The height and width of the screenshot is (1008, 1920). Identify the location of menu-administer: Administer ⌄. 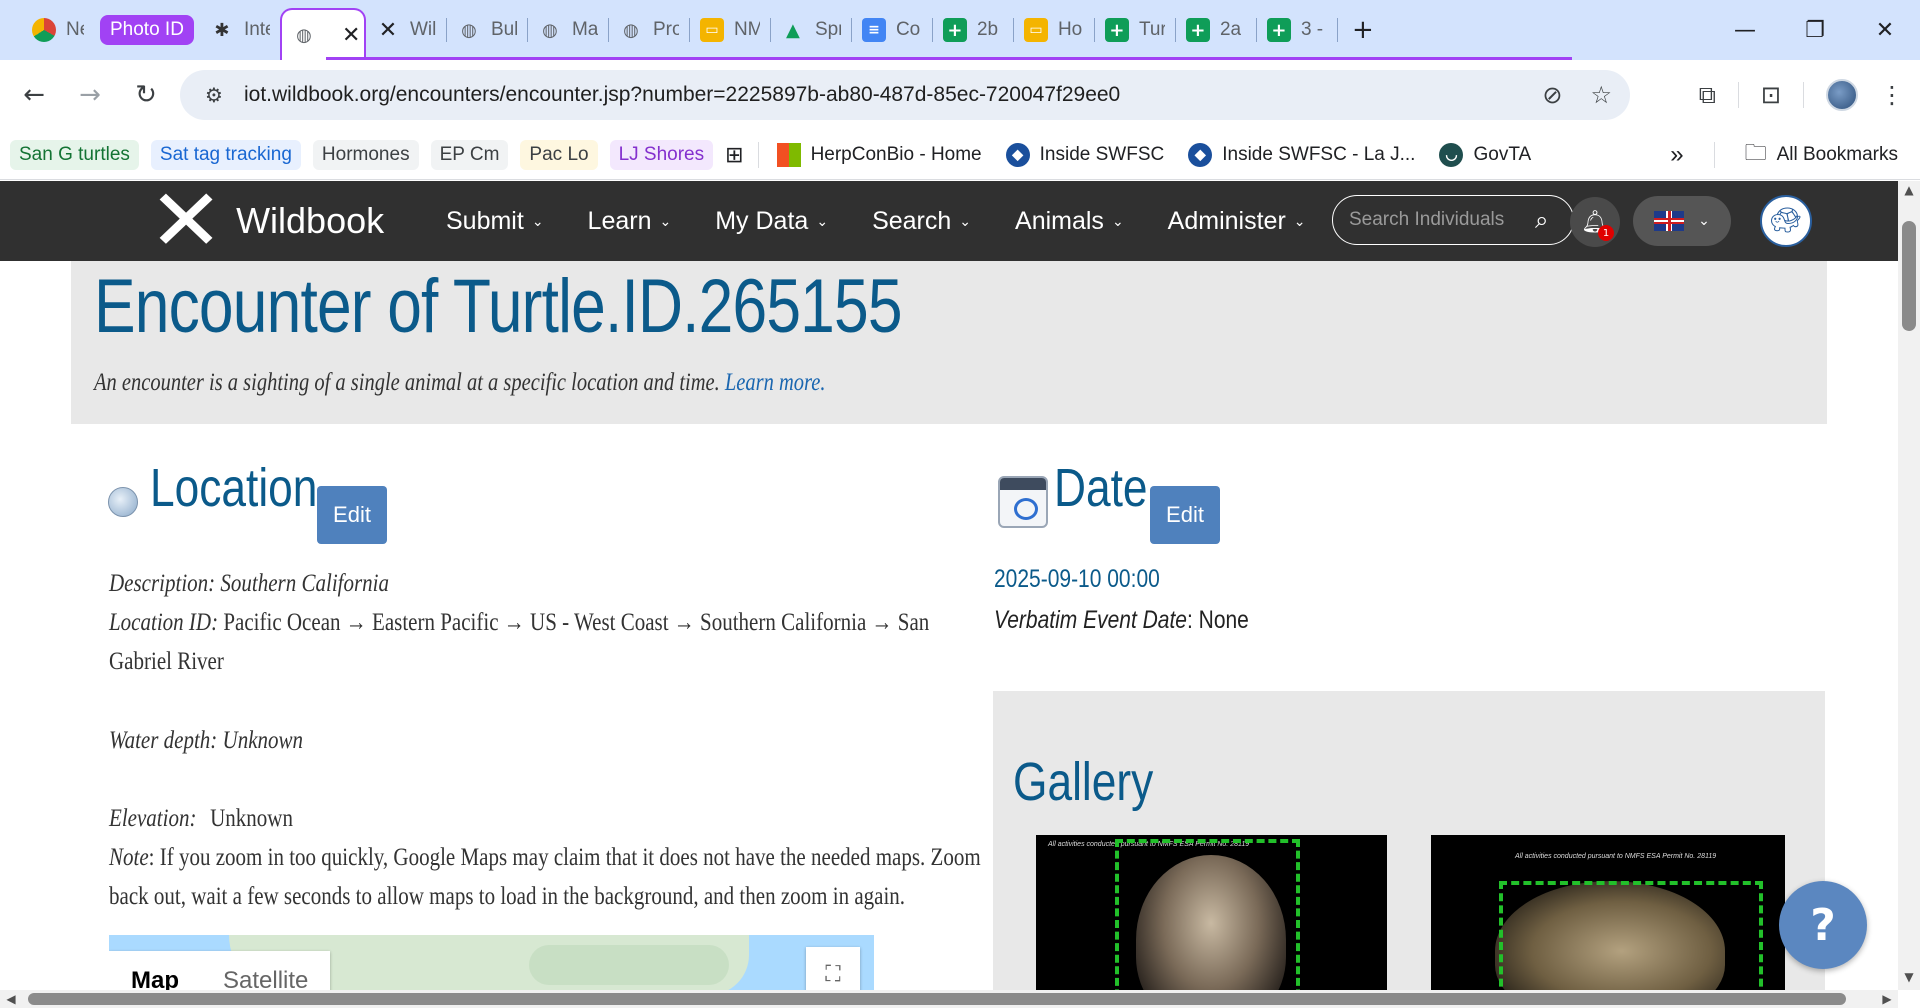
(1237, 221).